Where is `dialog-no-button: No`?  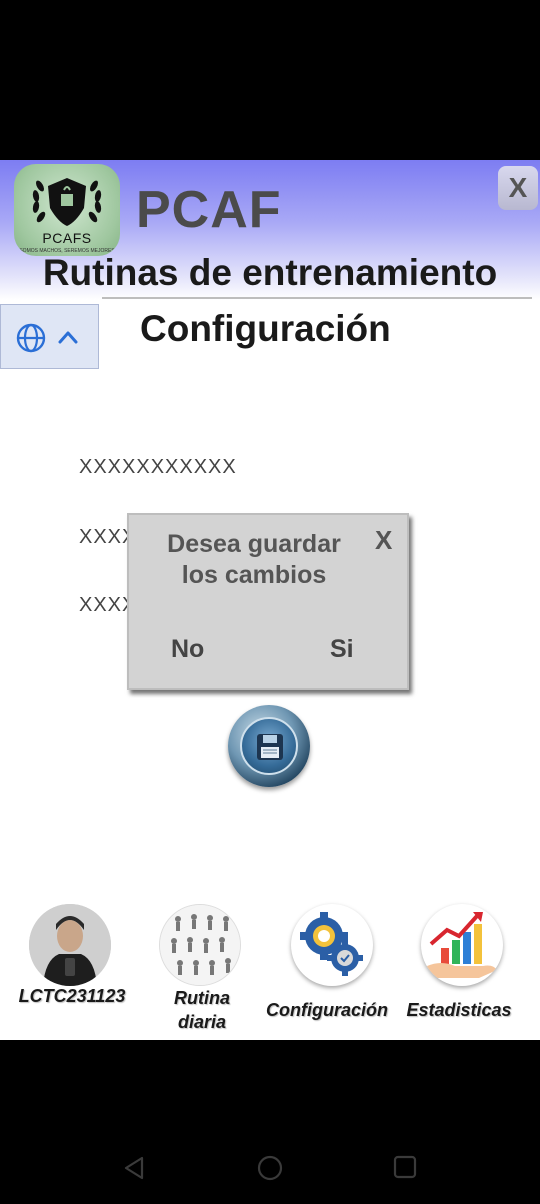 dialog-no-button: No is located at coordinates (187, 649).